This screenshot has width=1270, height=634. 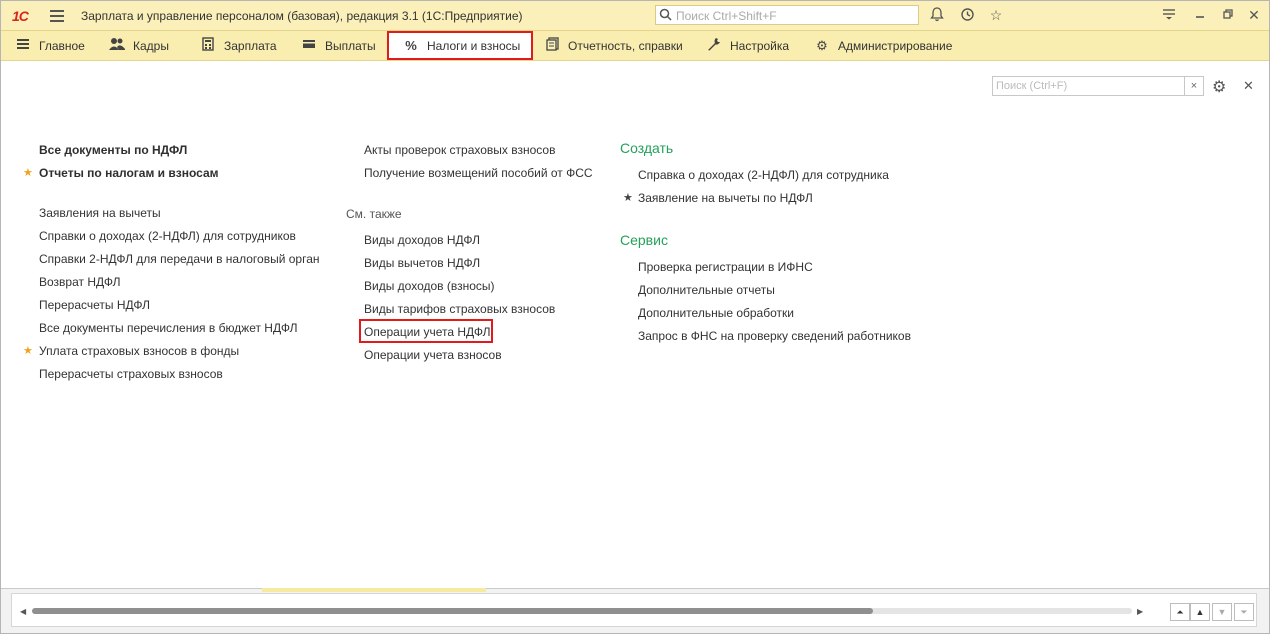 I want to click on section-taxes: % Налоги и взносы, so click(x=460, y=45).